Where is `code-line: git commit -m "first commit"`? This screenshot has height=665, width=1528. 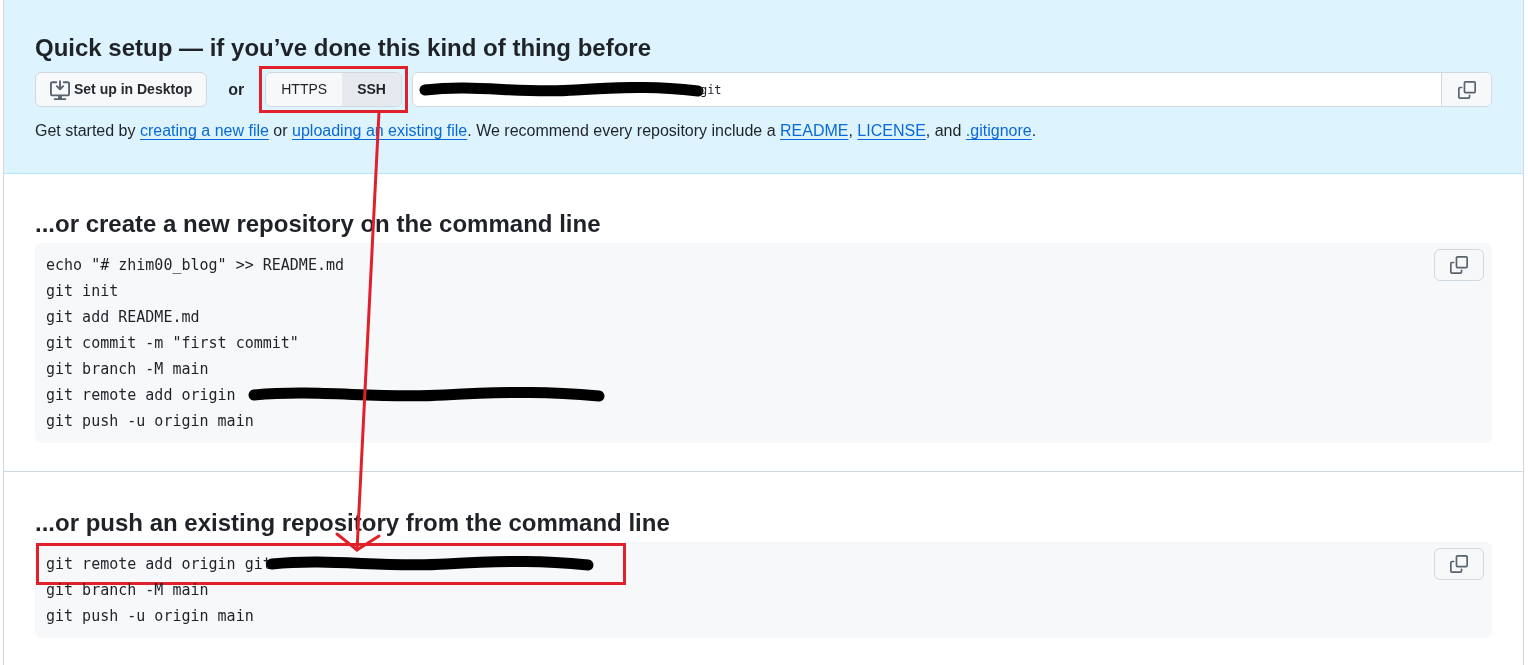 code-line: git commit -m "first commit" is located at coordinates (172, 343).